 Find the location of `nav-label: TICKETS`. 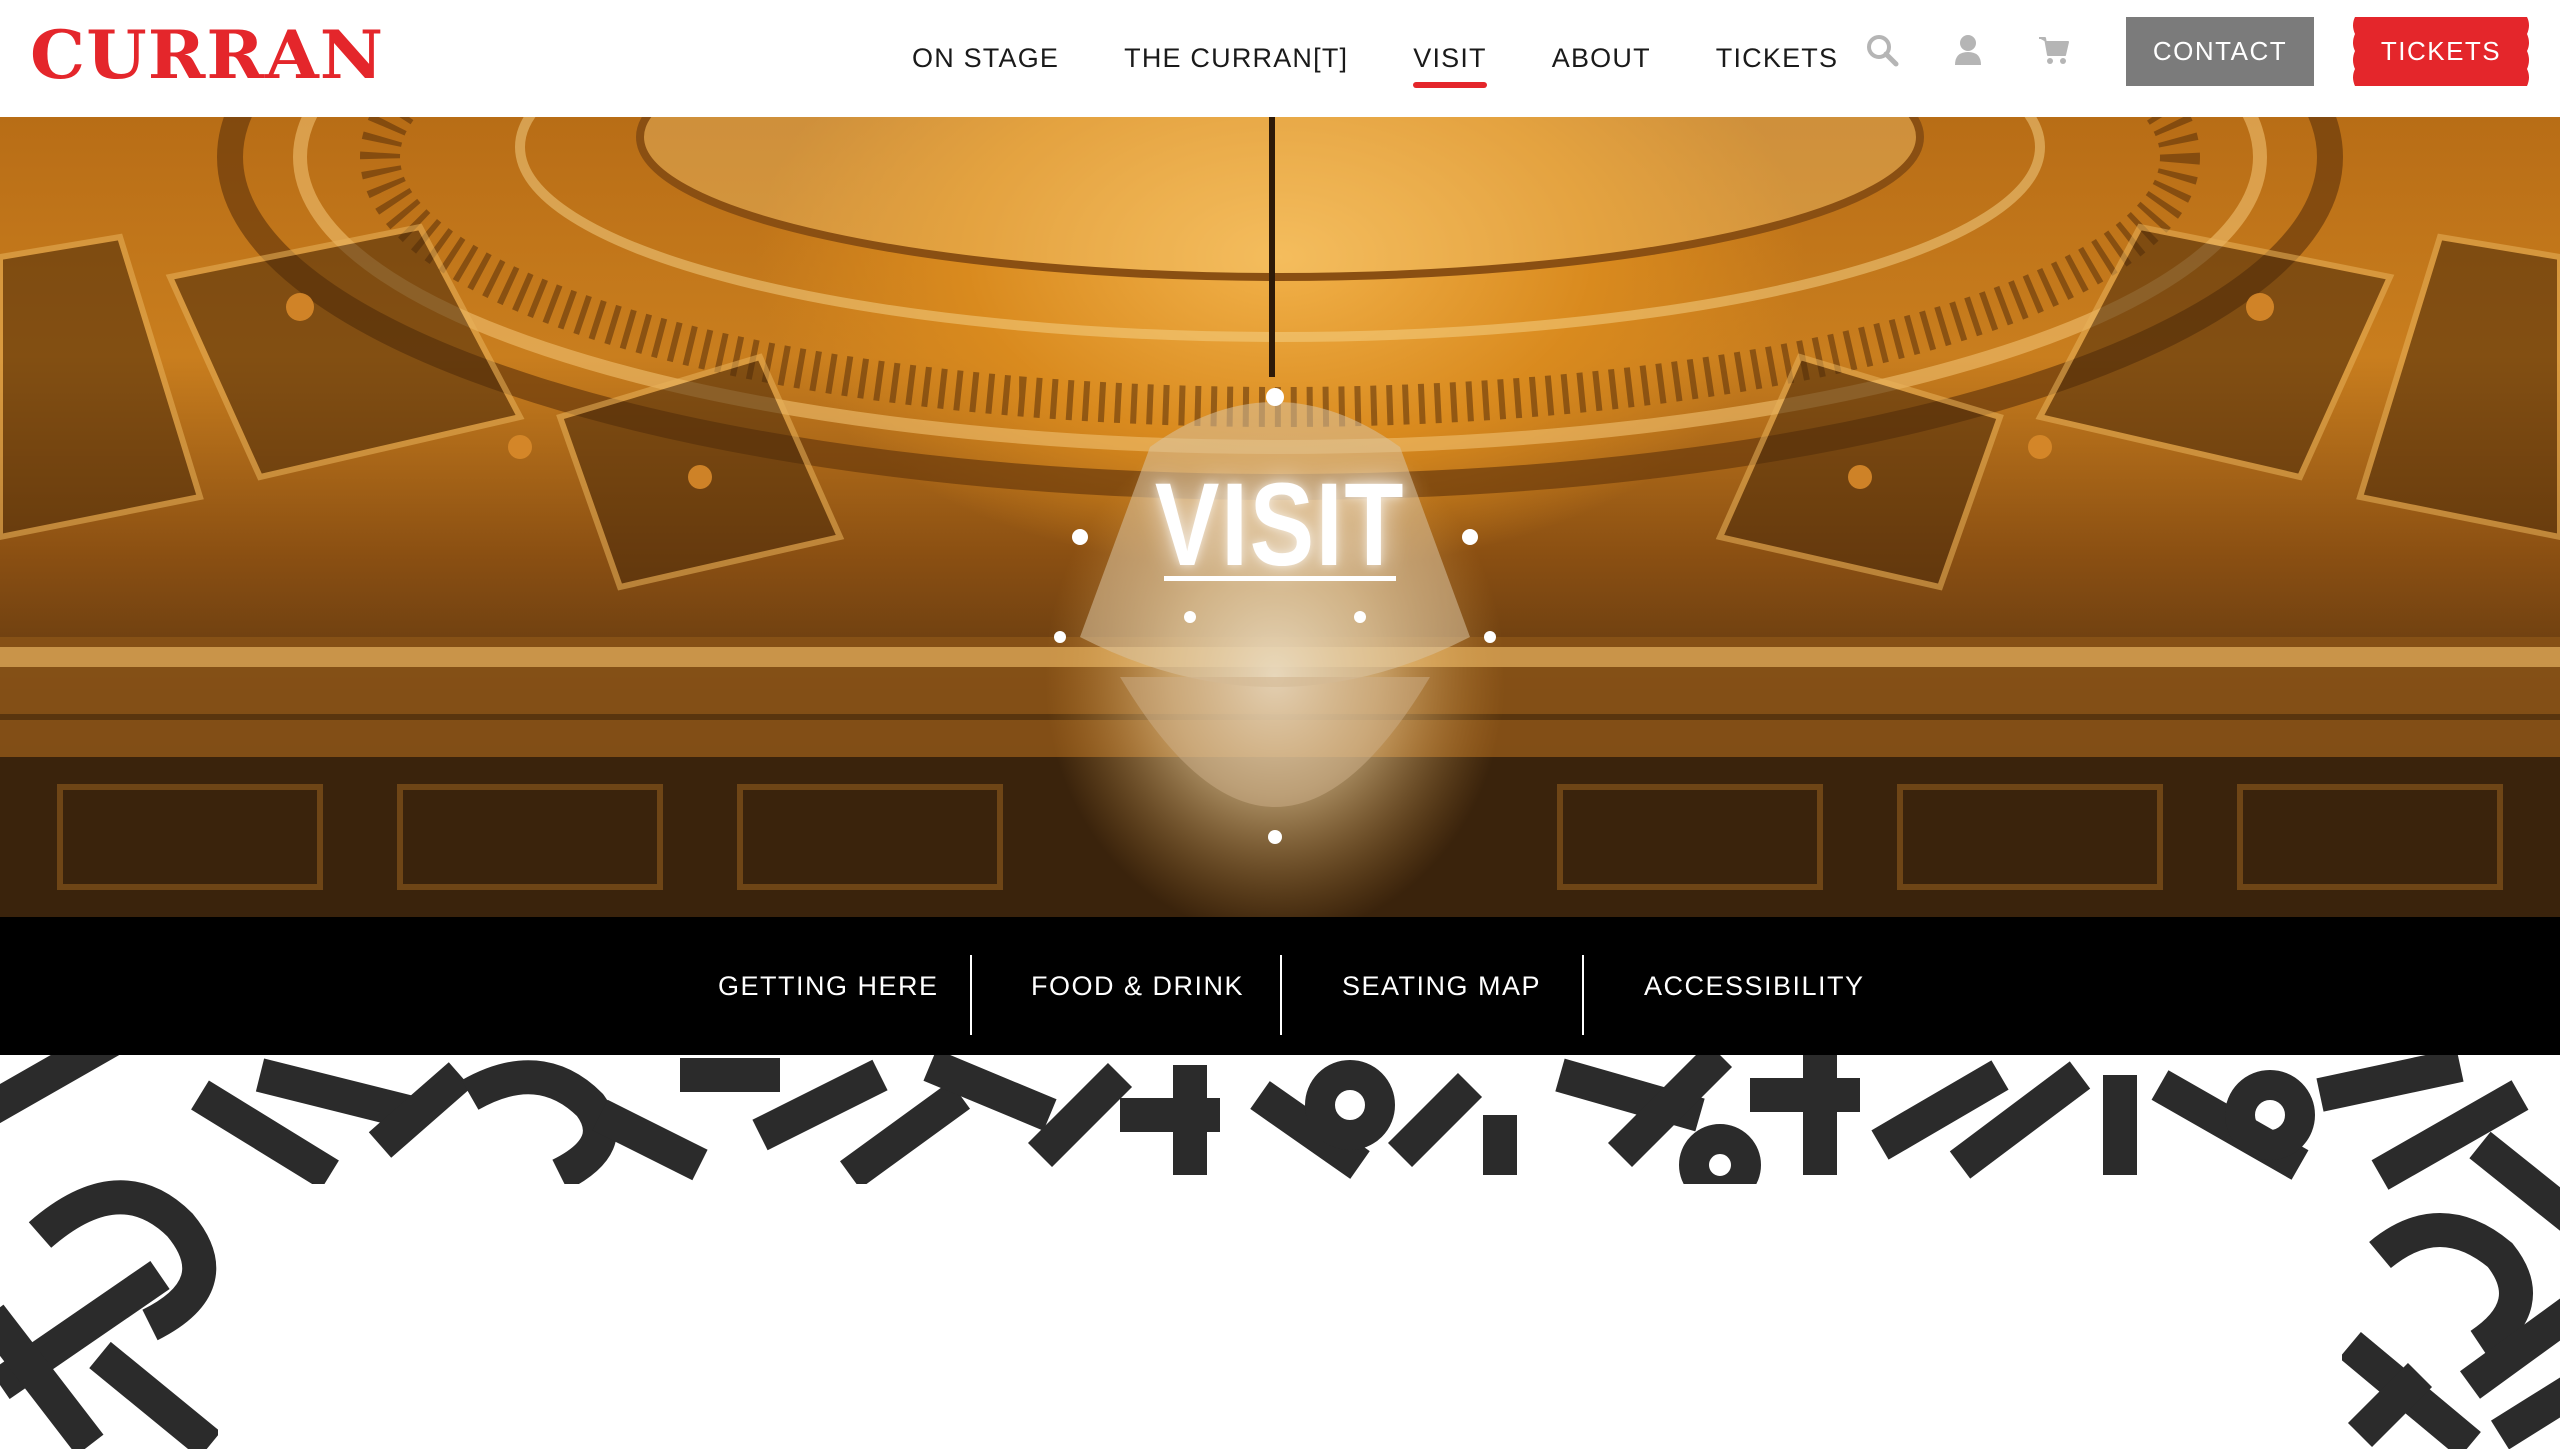

nav-label: TICKETS is located at coordinates (1777, 58).